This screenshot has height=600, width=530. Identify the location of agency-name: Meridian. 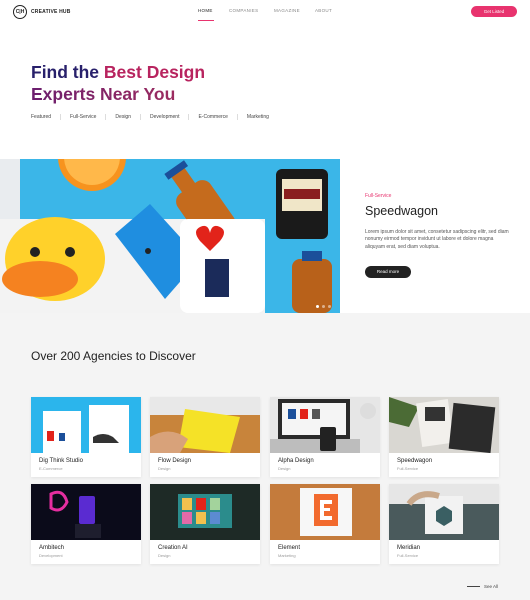
(409, 548).